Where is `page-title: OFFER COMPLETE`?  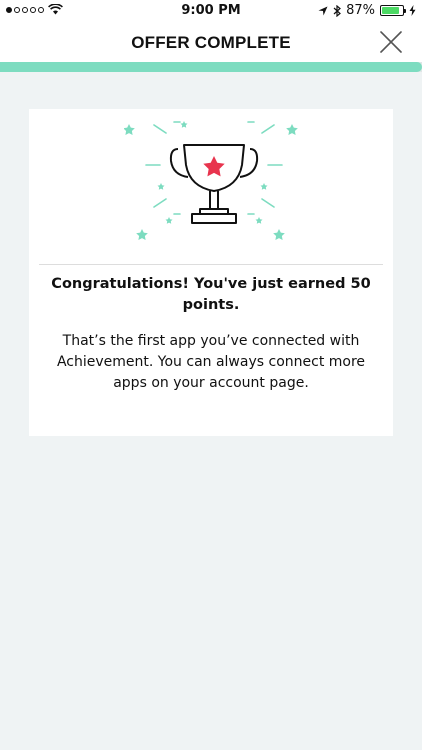 page-title: OFFER COMPLETE is located at coordinates (211, 42).